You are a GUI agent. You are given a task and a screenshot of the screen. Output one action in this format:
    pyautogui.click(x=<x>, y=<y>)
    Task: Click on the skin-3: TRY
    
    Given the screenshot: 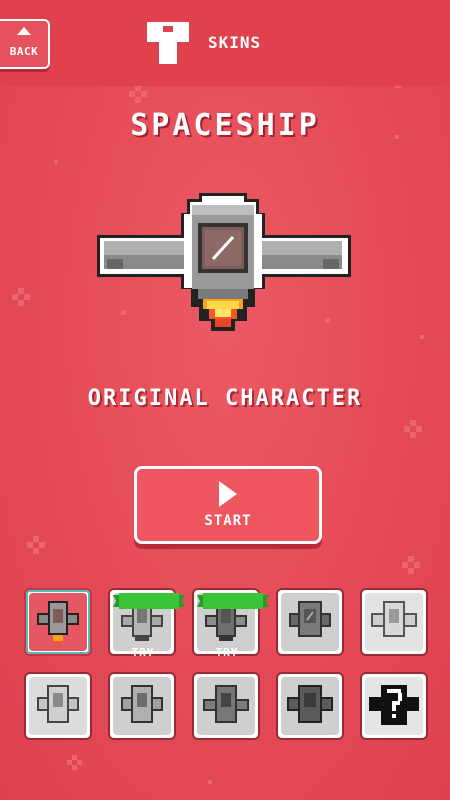 What is the action you would take?
    pyautogui.click(x=230, y=623)
    